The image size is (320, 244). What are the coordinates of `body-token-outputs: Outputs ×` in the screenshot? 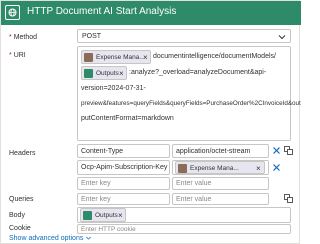 It's located at (103, 215).